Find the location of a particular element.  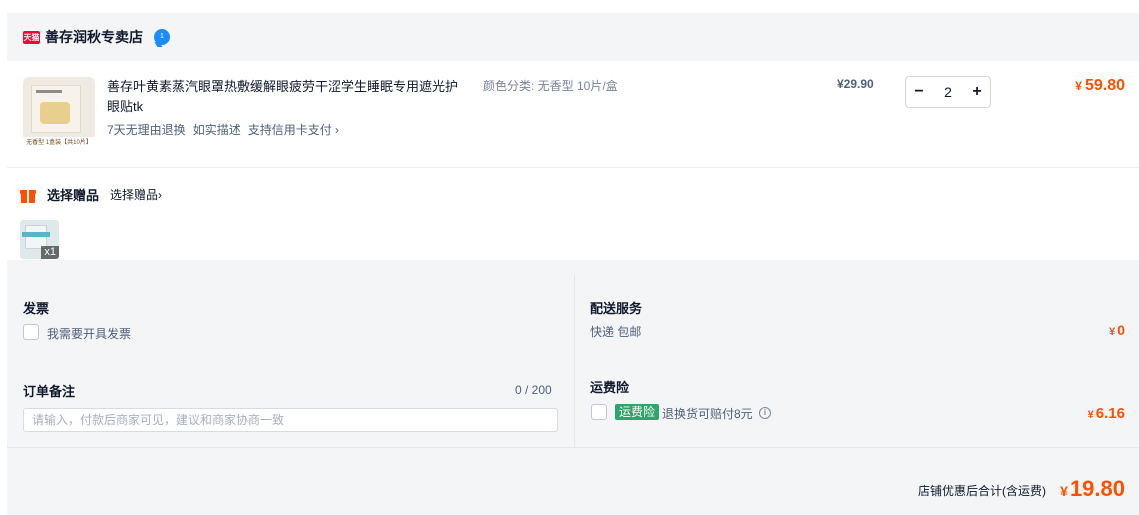

product-title: 善存叶黄素蒸汽眼罩热敷缓解眼疲劳干涩学生睡眠专用遮光护眼贴tk is located at coordinates (287, 97).